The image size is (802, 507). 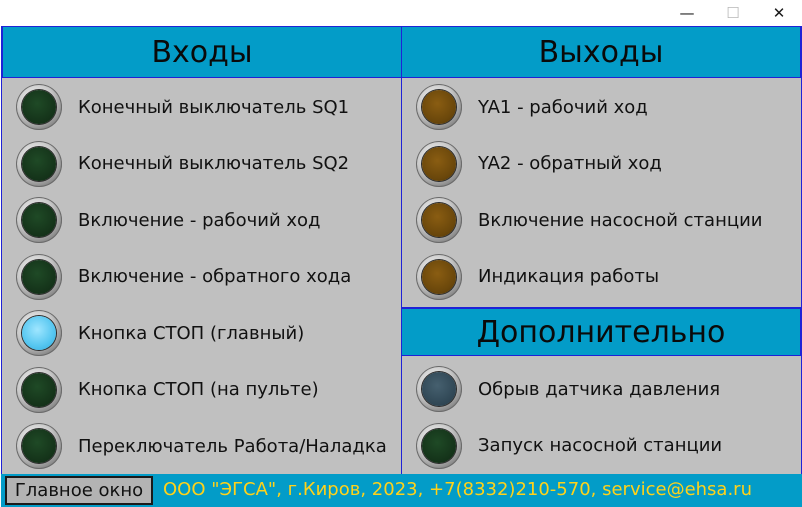 I want to click on indicator-label: Обрыв датчика давления, so click(x=599, y=389).